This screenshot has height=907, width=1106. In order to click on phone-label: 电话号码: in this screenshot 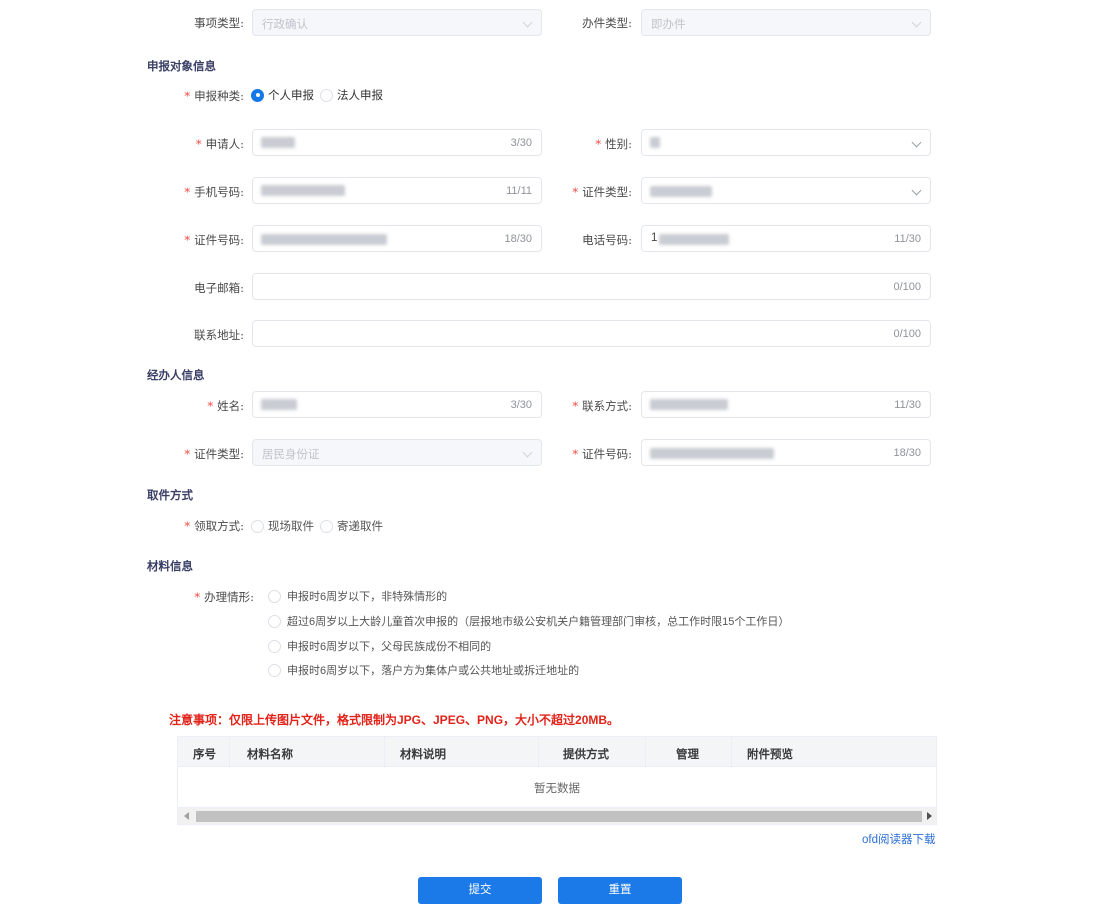, I will do `click(607, 240)`.